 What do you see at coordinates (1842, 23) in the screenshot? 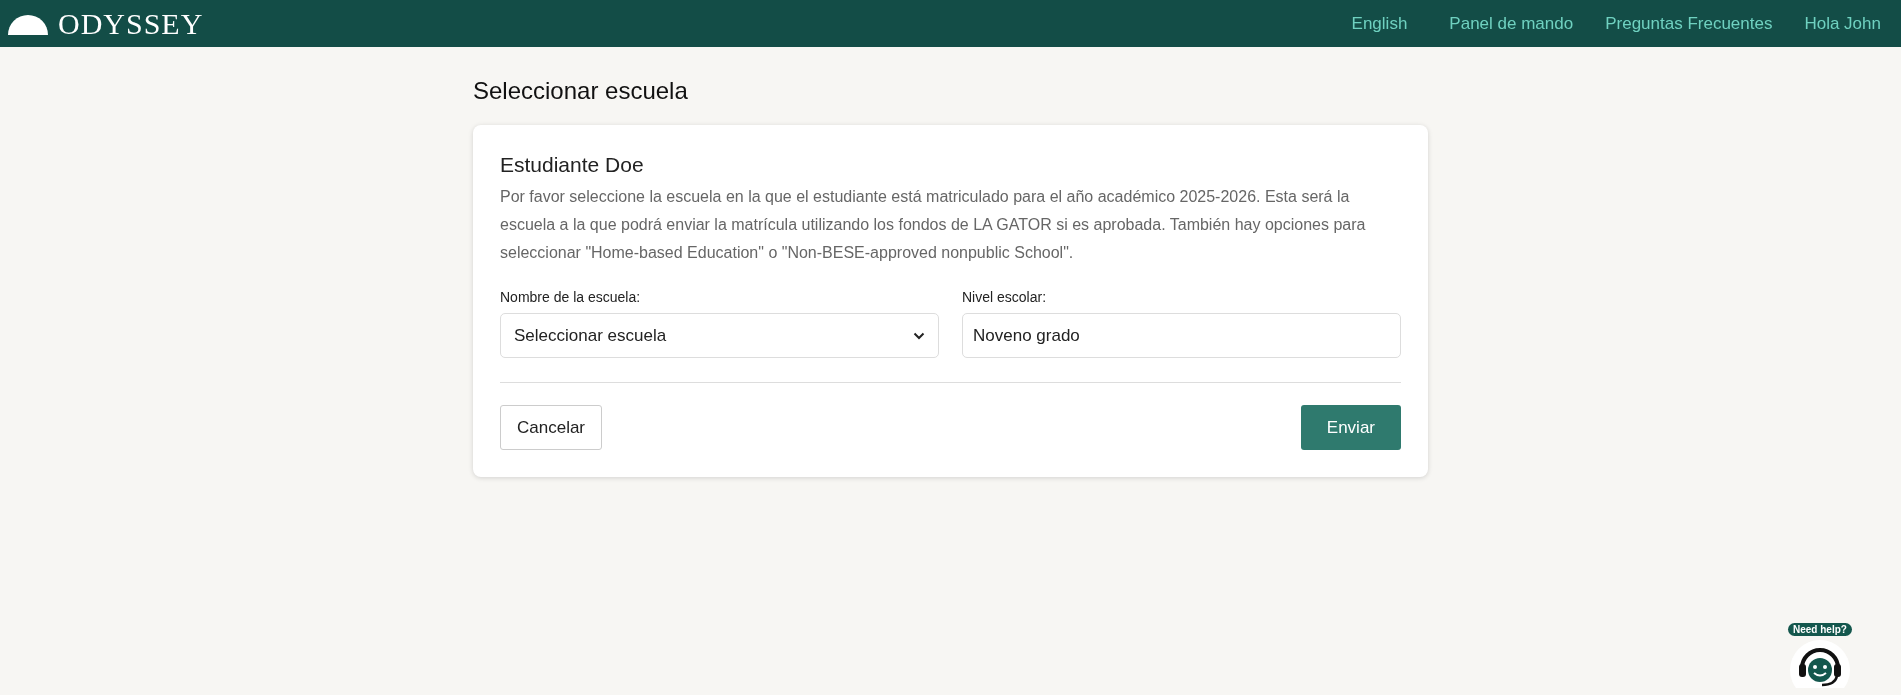
I see `nav-link: Hola John` at bounding box center [1842, 23].